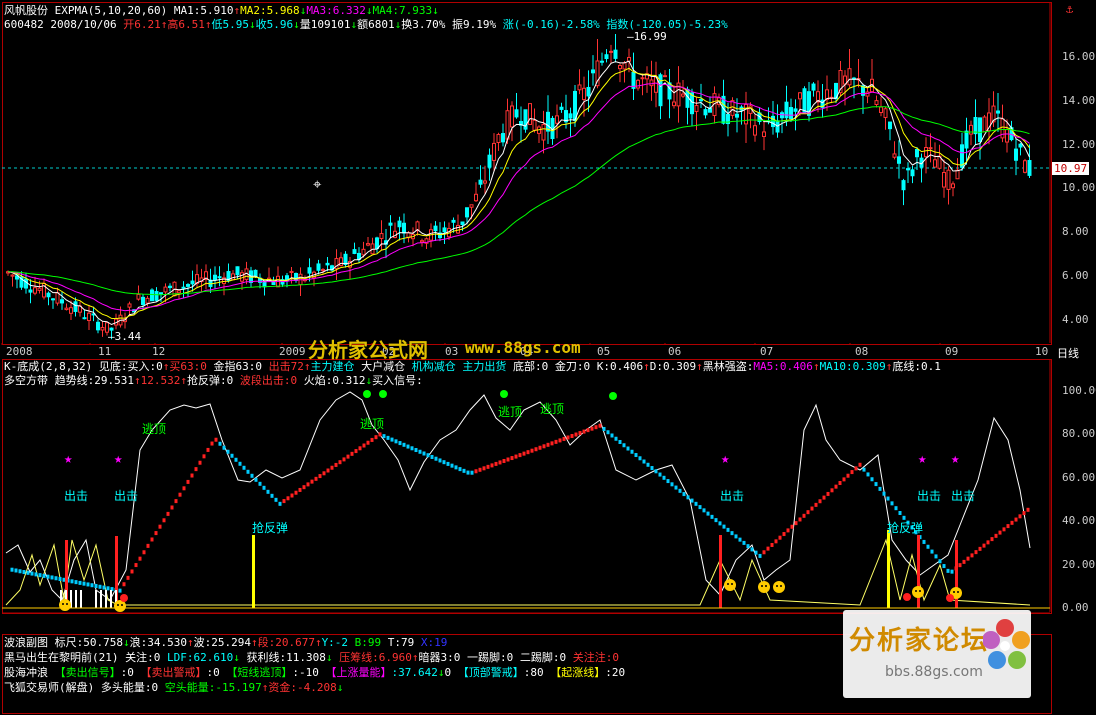 The width and height of the screenshot is (1096, 715). What do you see at coordinates (101, 599) in the screenshot?
I see `comb-bar` at bounding box center [101, 599].